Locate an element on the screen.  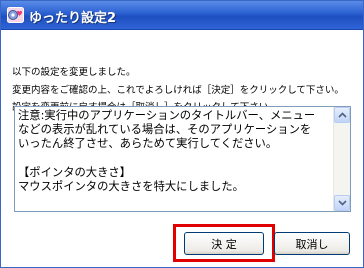
ok-button: 決 定 is located at coordinates (224, 243).